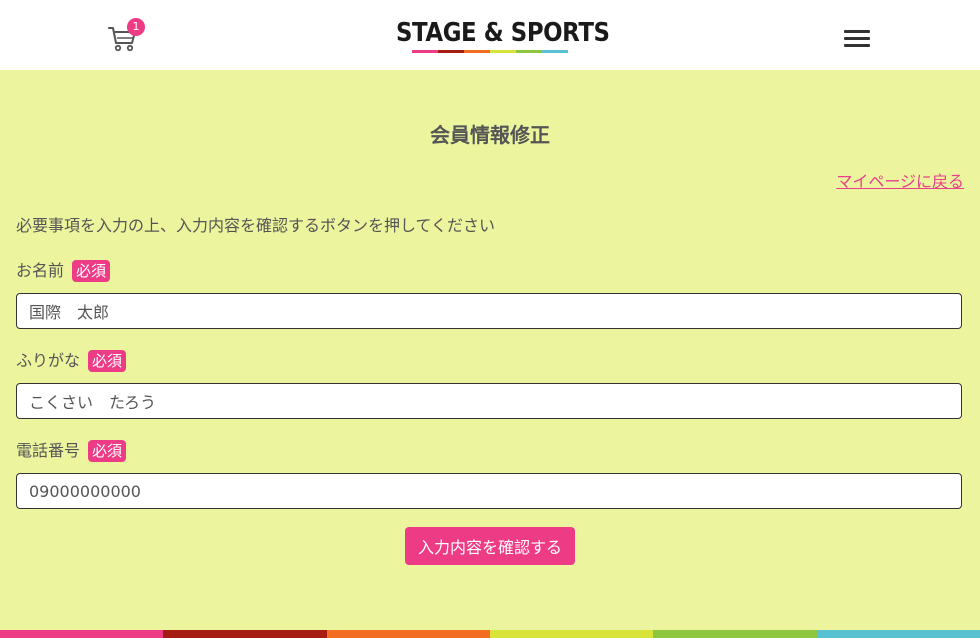  What do you see at coordinates (40, 270) in the screenshot?
I see `name-label-text: お名前` at bounding box center [40, 270].